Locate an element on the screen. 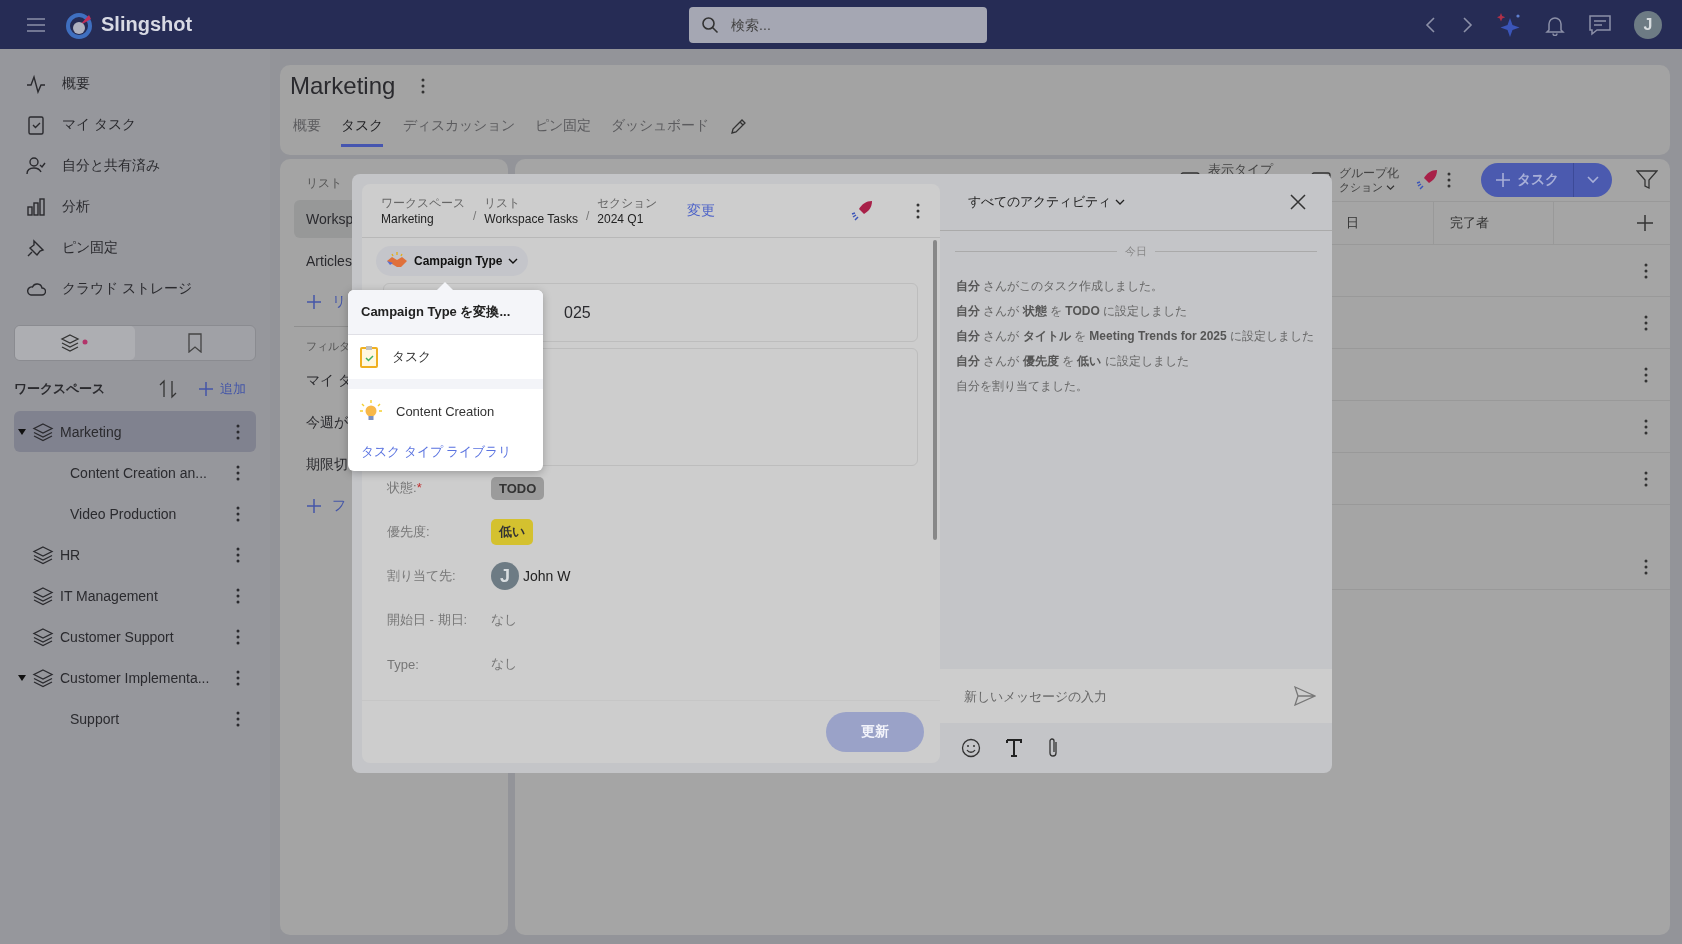  breadcrumb-label: リスト is located at coordinates (503, 203).